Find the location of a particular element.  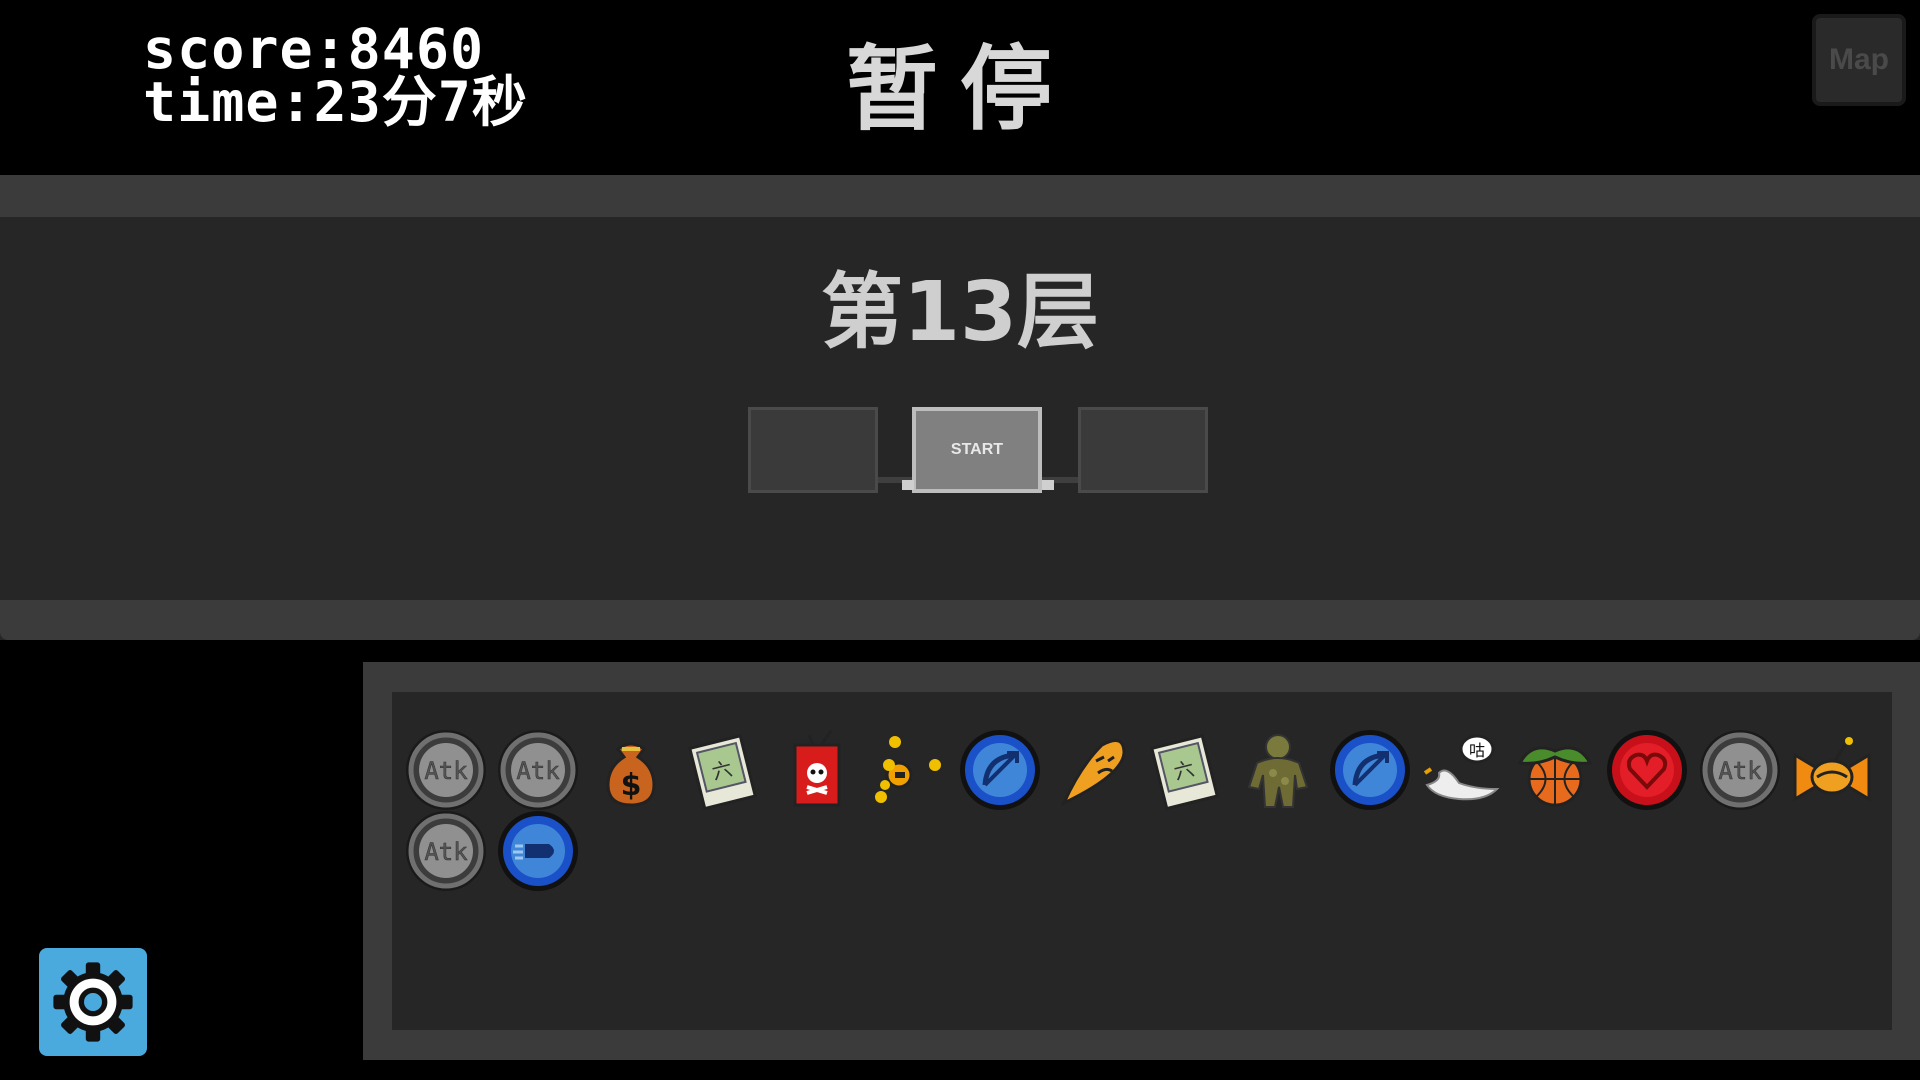

floor-band-bottom is located at coordinates (960, 620).